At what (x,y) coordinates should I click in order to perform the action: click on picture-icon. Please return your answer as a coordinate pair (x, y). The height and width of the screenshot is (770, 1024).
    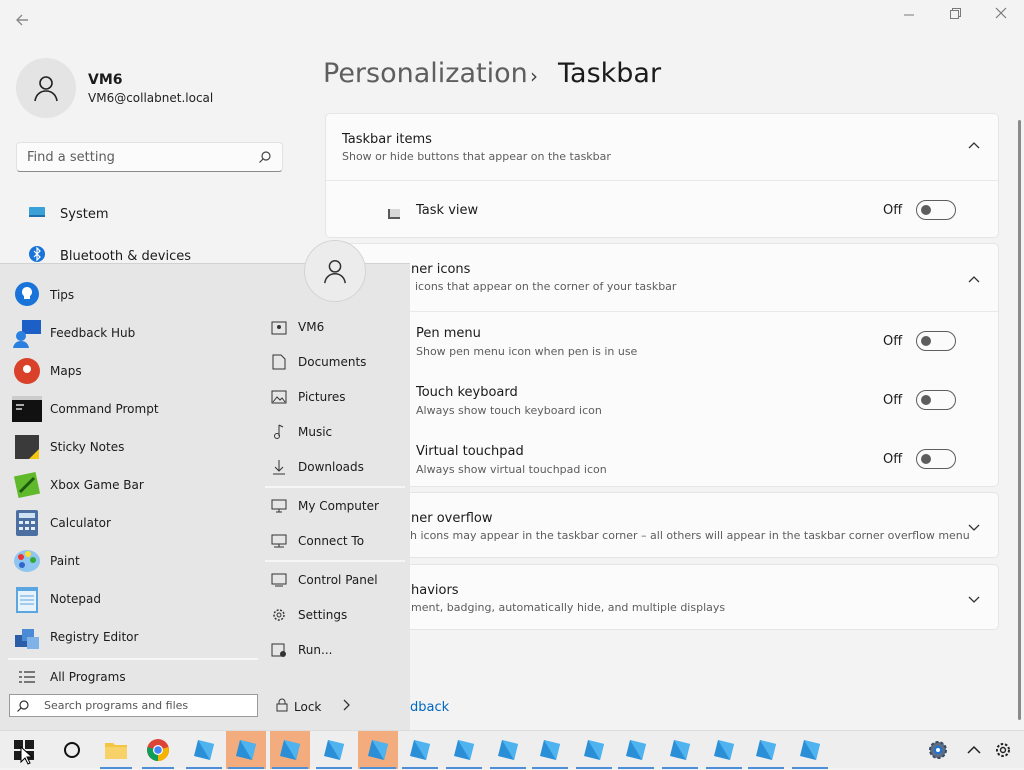
    Looking at the image, I should click on (279, 397).